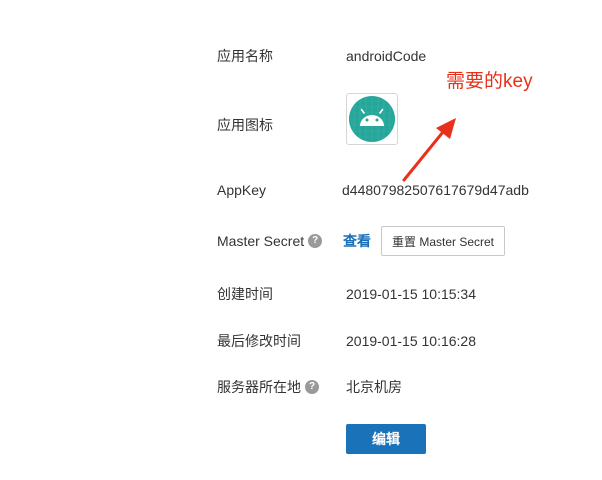  Describe the element at coordinates (429, 150) in the screenshot. I see `annotation-arrow-icon` at that location.